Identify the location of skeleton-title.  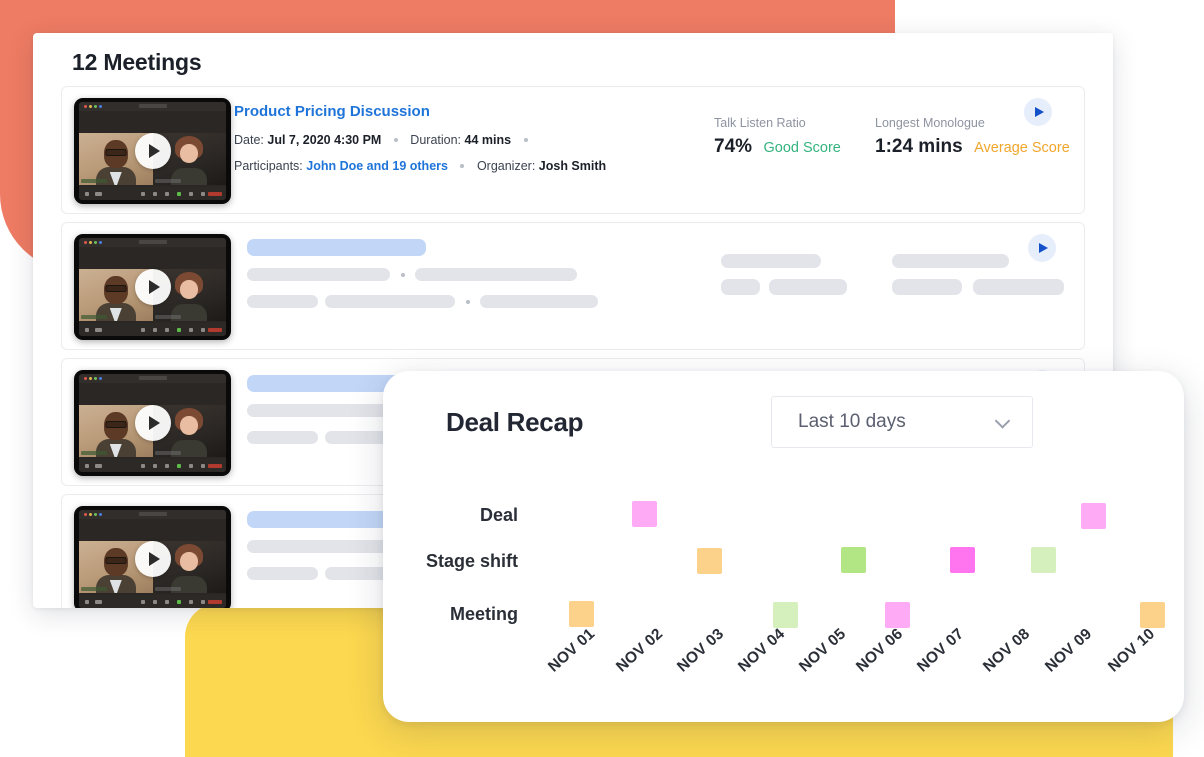
(336, 247).